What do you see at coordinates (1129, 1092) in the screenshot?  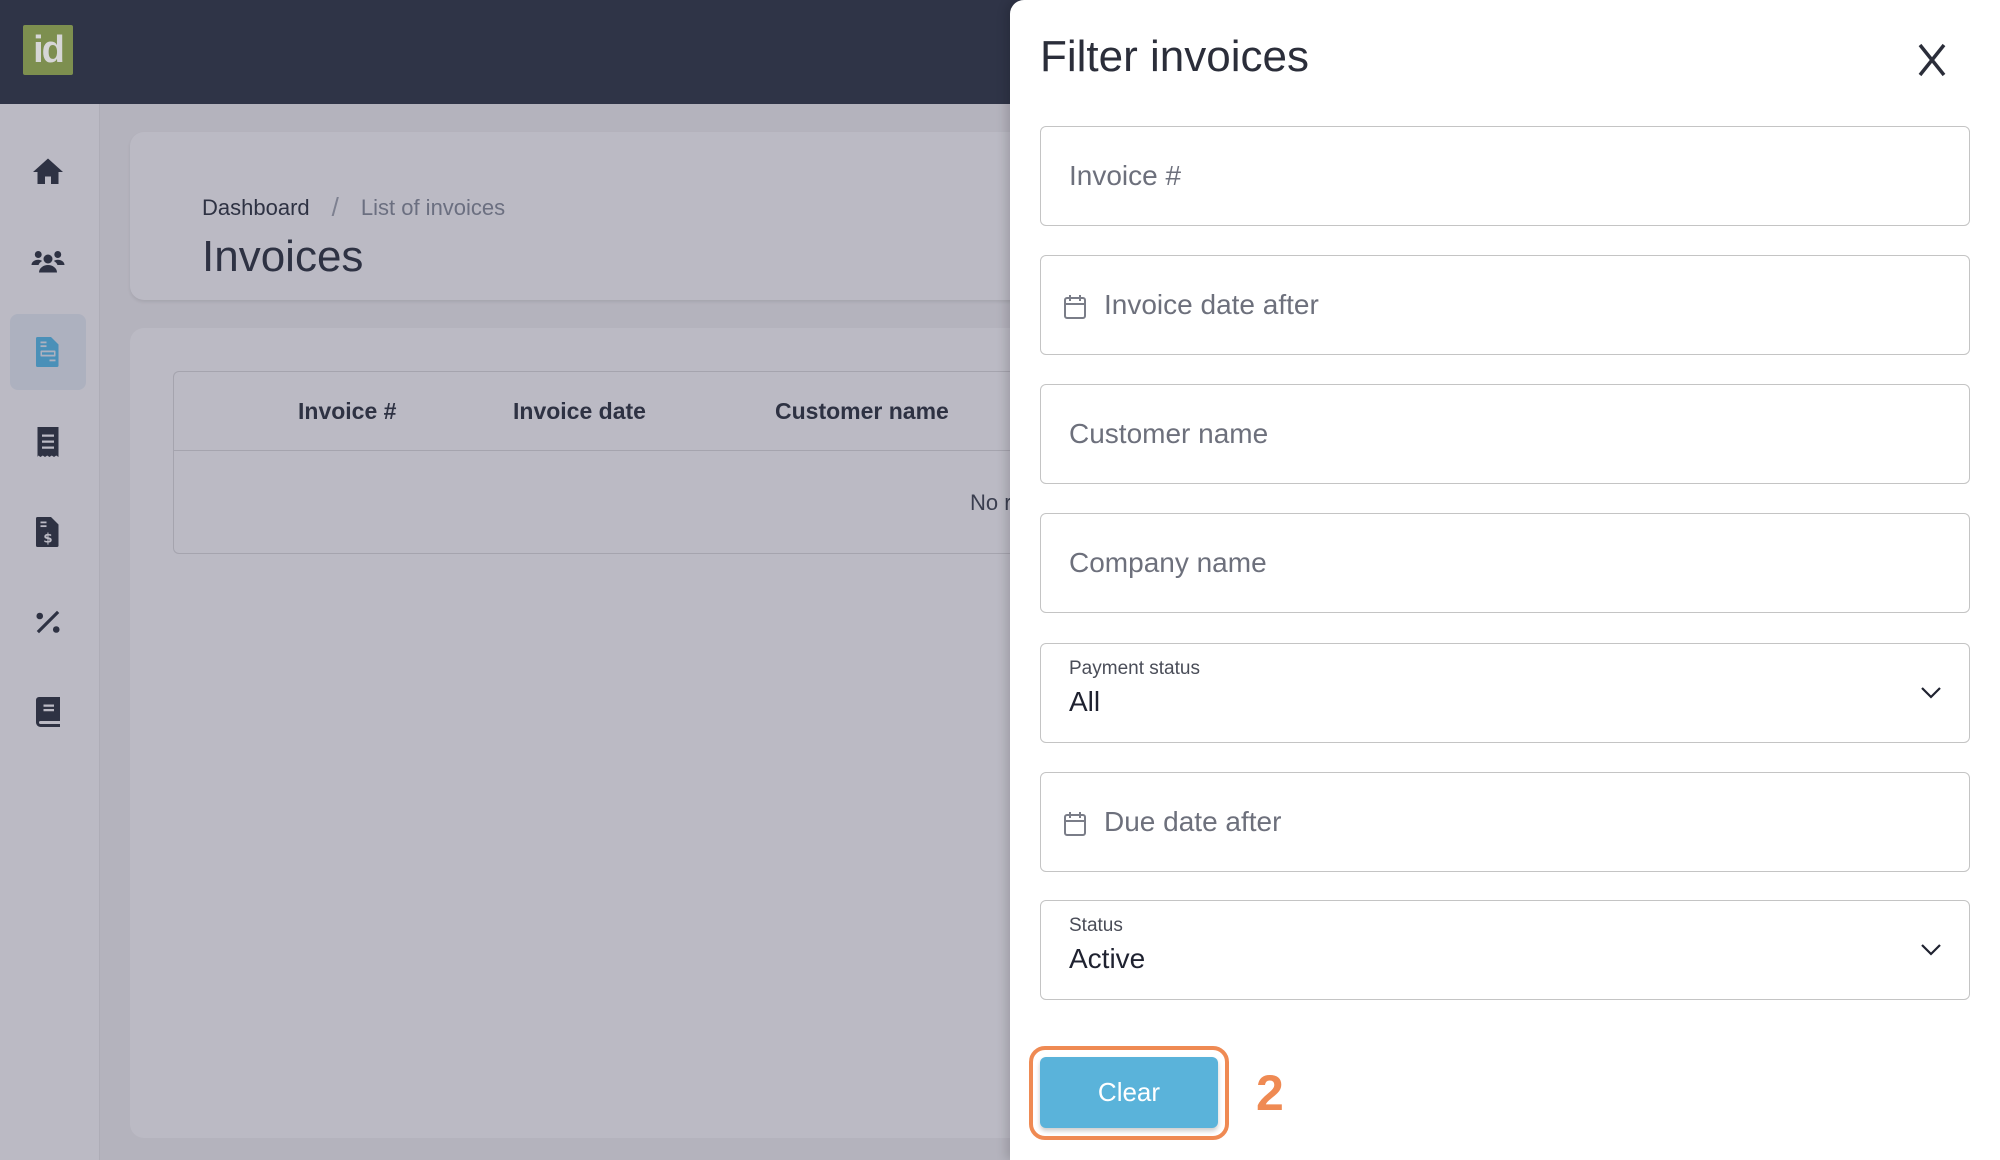 I see `clear-button: Clear` at bounding box center [1129, 1092].